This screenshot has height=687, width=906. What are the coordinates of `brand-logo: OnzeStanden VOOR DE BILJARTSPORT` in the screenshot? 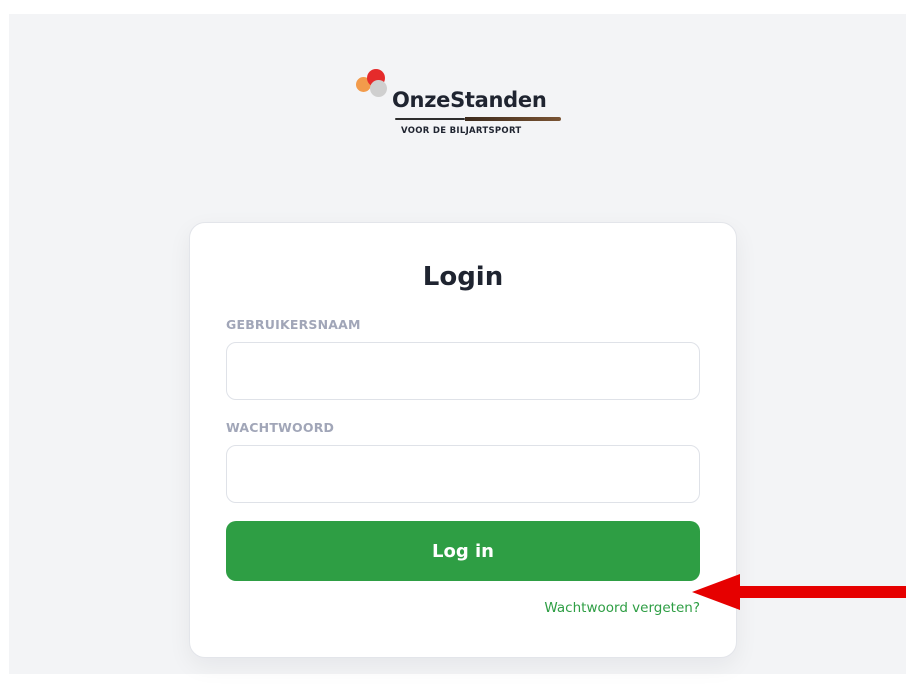 It's located at (465, 106).